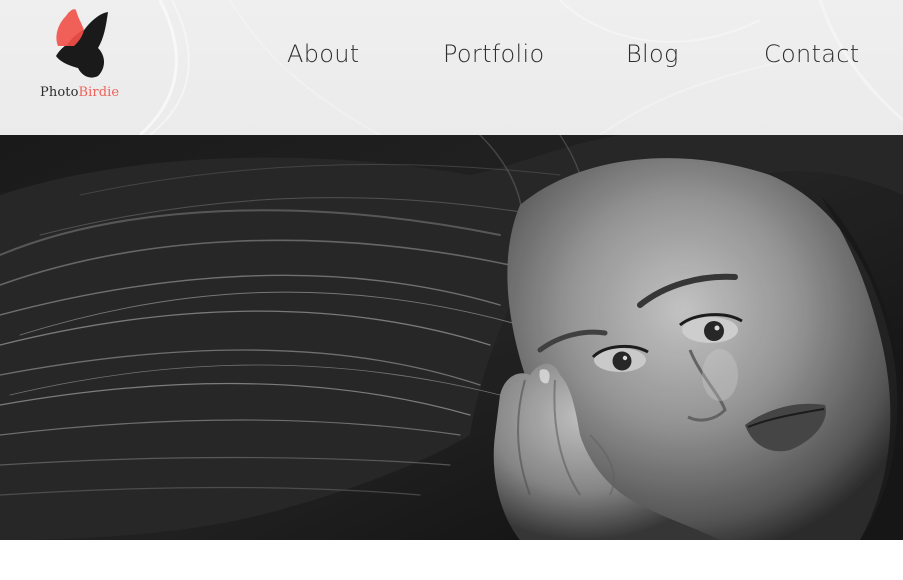 The width and height of the screenshot is (903, 580). Describe the element at coordinates (59, 92) in the screenshot. I see `brand-name-photo: Photo` at that location.